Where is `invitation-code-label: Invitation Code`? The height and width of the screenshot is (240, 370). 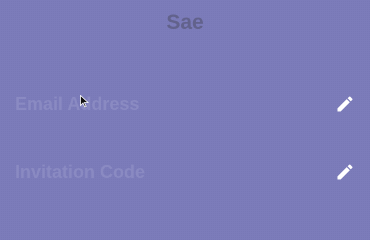
invitation-code-label: Invitation Code is located at coordinates (80, 172).